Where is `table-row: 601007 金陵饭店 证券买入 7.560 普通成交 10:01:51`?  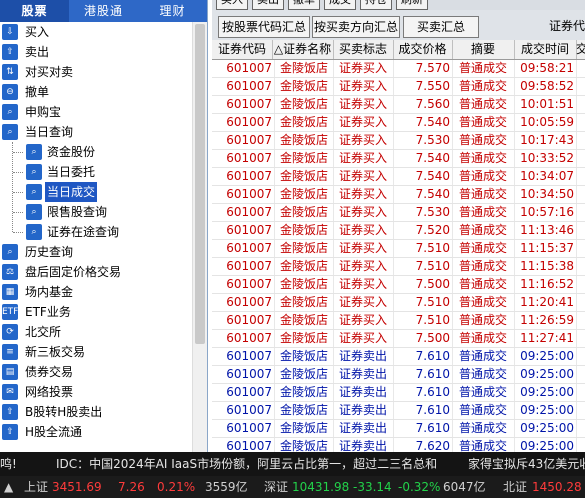 table-row: 601007 金陵饭店 证券买入 7.560 普通成交 10:01:51 is located at coordinates (398, 105).